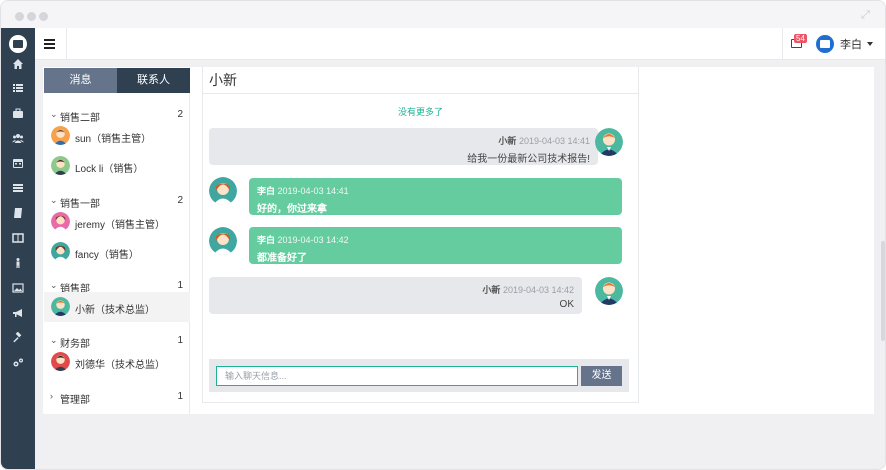  Describe the element at coordinates (403, 146) in the screenshot. I see `message-bubble: 小新 2019-04-03 14:41 给我一份最新公司技术报告!` at that location.